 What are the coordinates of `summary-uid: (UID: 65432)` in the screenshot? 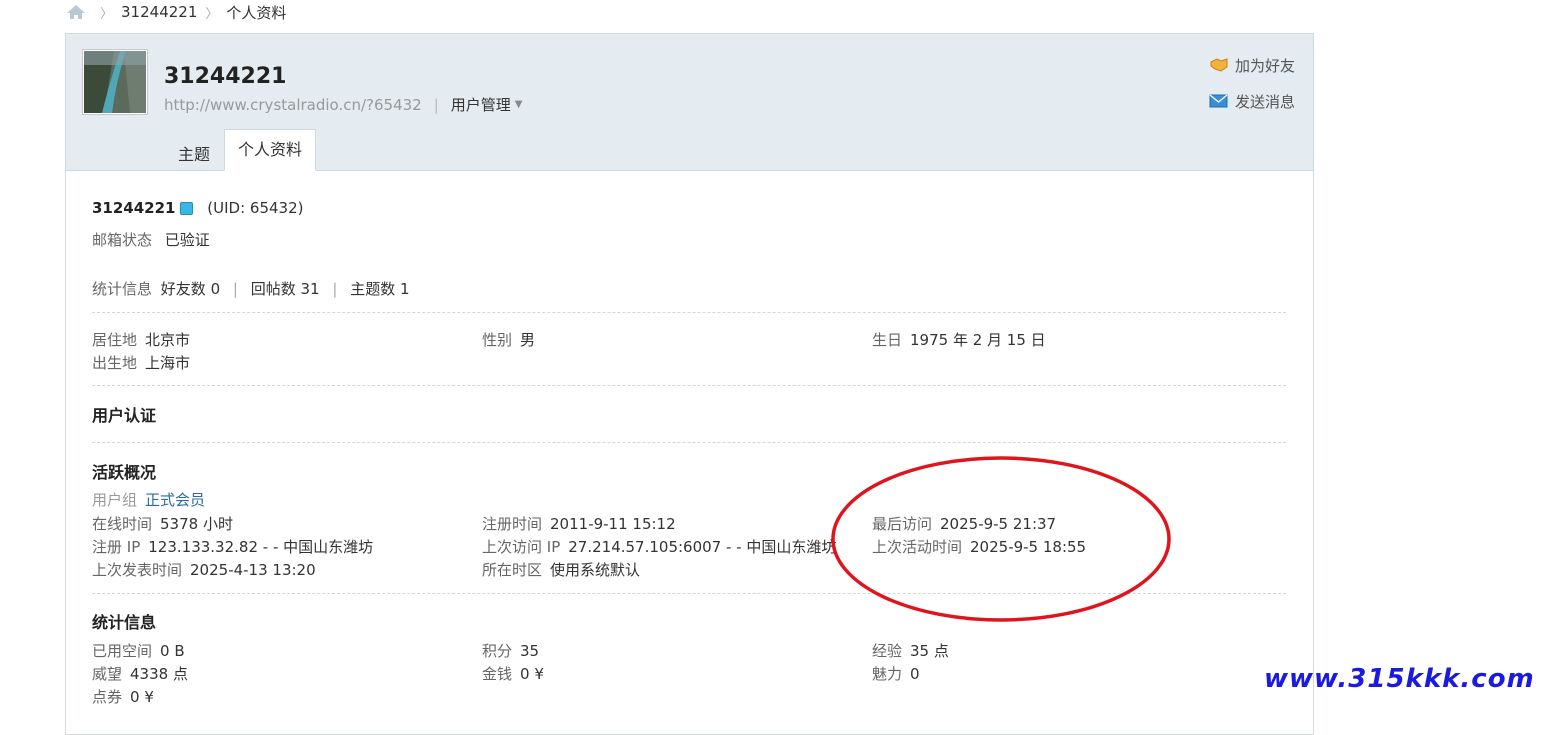 It's located at (255, 208).